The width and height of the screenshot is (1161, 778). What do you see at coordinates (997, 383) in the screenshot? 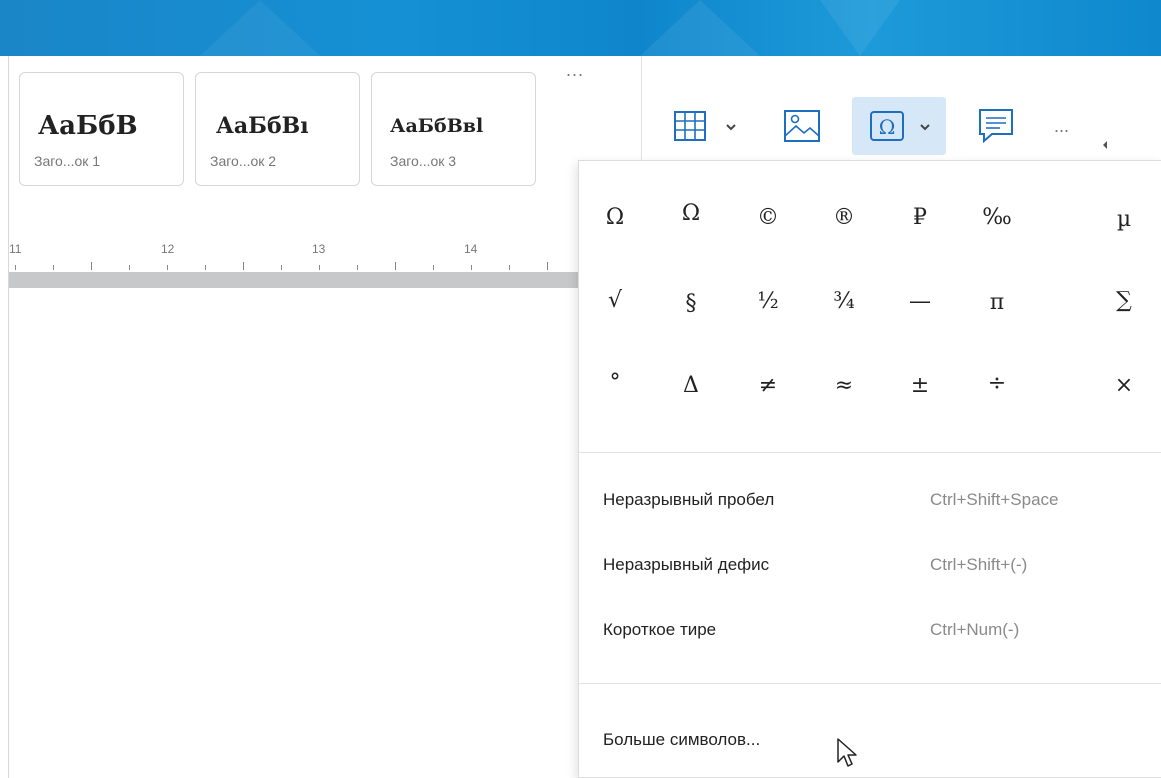
I see `symbol-divide: ÷` at bounding box center [997, 383].